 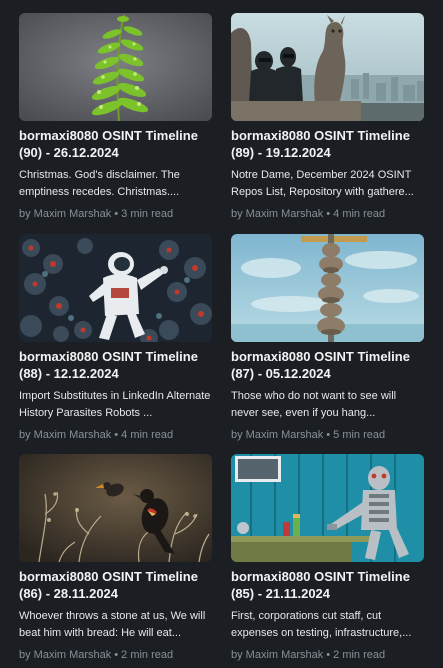 I want to click on birds-branches-image, so click(x=115, y=508).